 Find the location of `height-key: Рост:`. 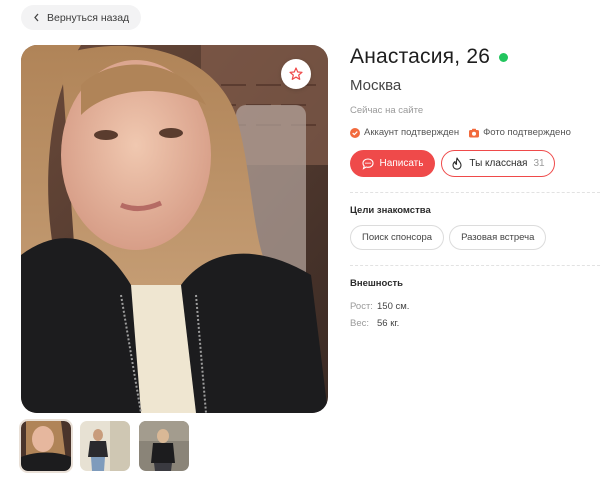

height-key: Рост: is located at coordinates (361, 306).